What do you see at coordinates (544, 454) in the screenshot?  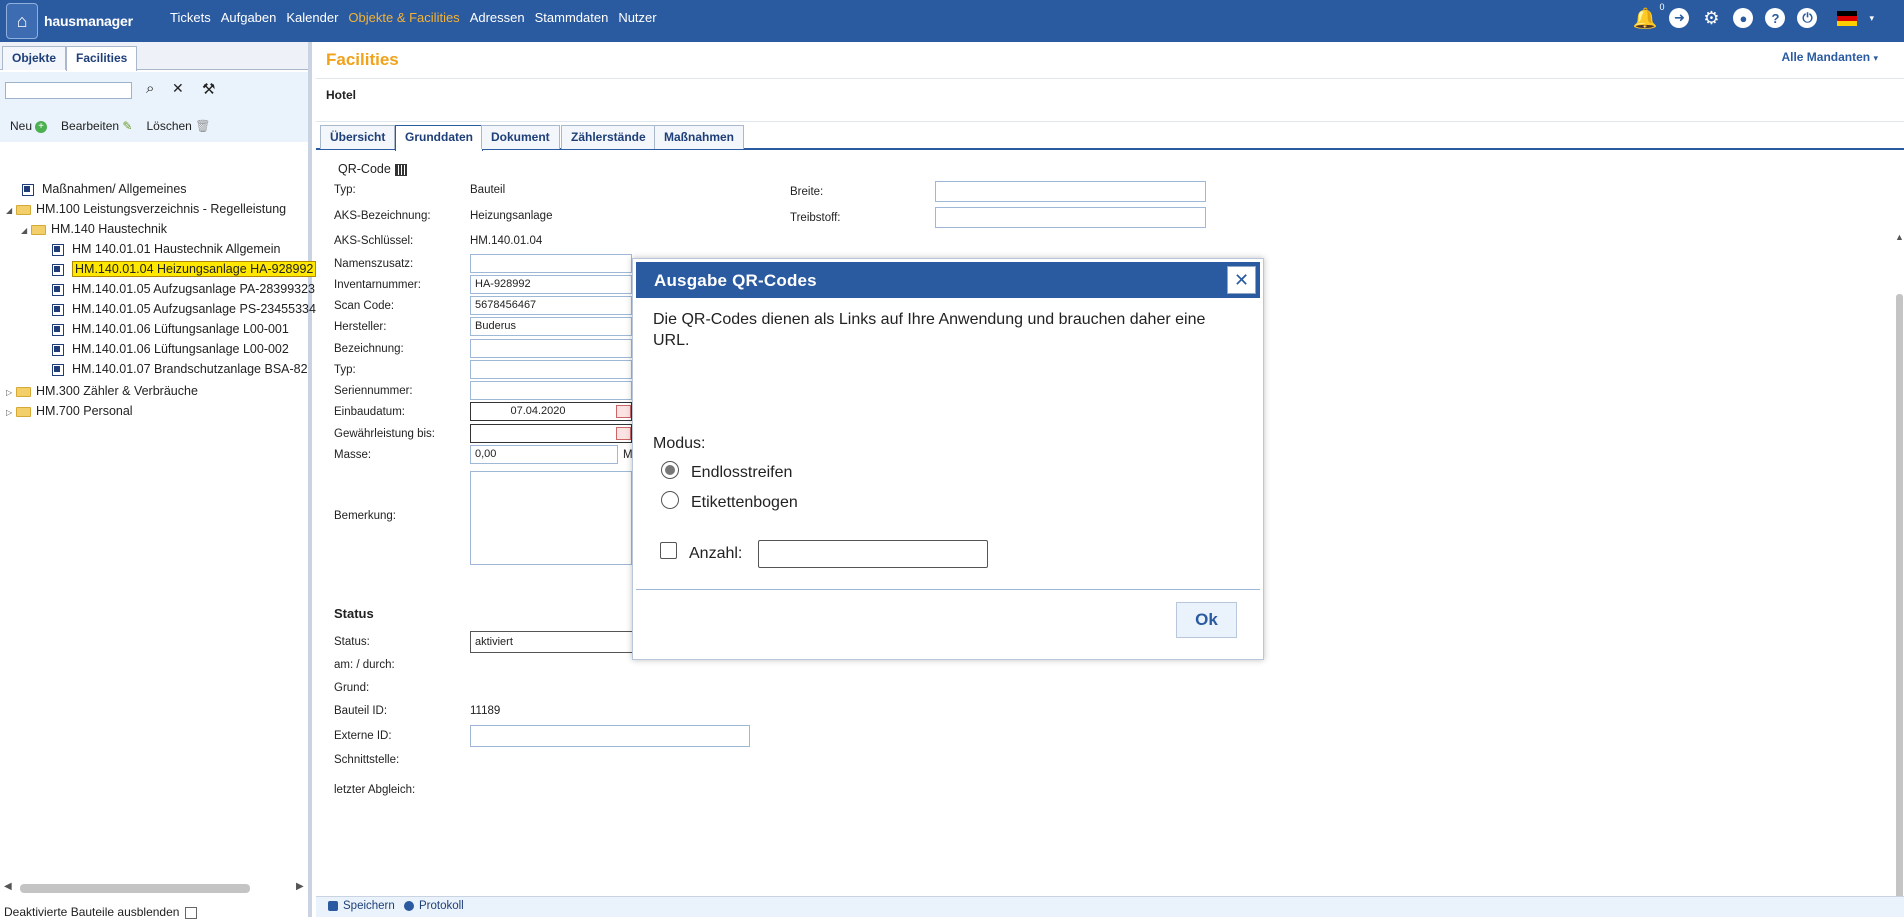 I see `masse-input: 0,00` at bounding box center [544, 454].